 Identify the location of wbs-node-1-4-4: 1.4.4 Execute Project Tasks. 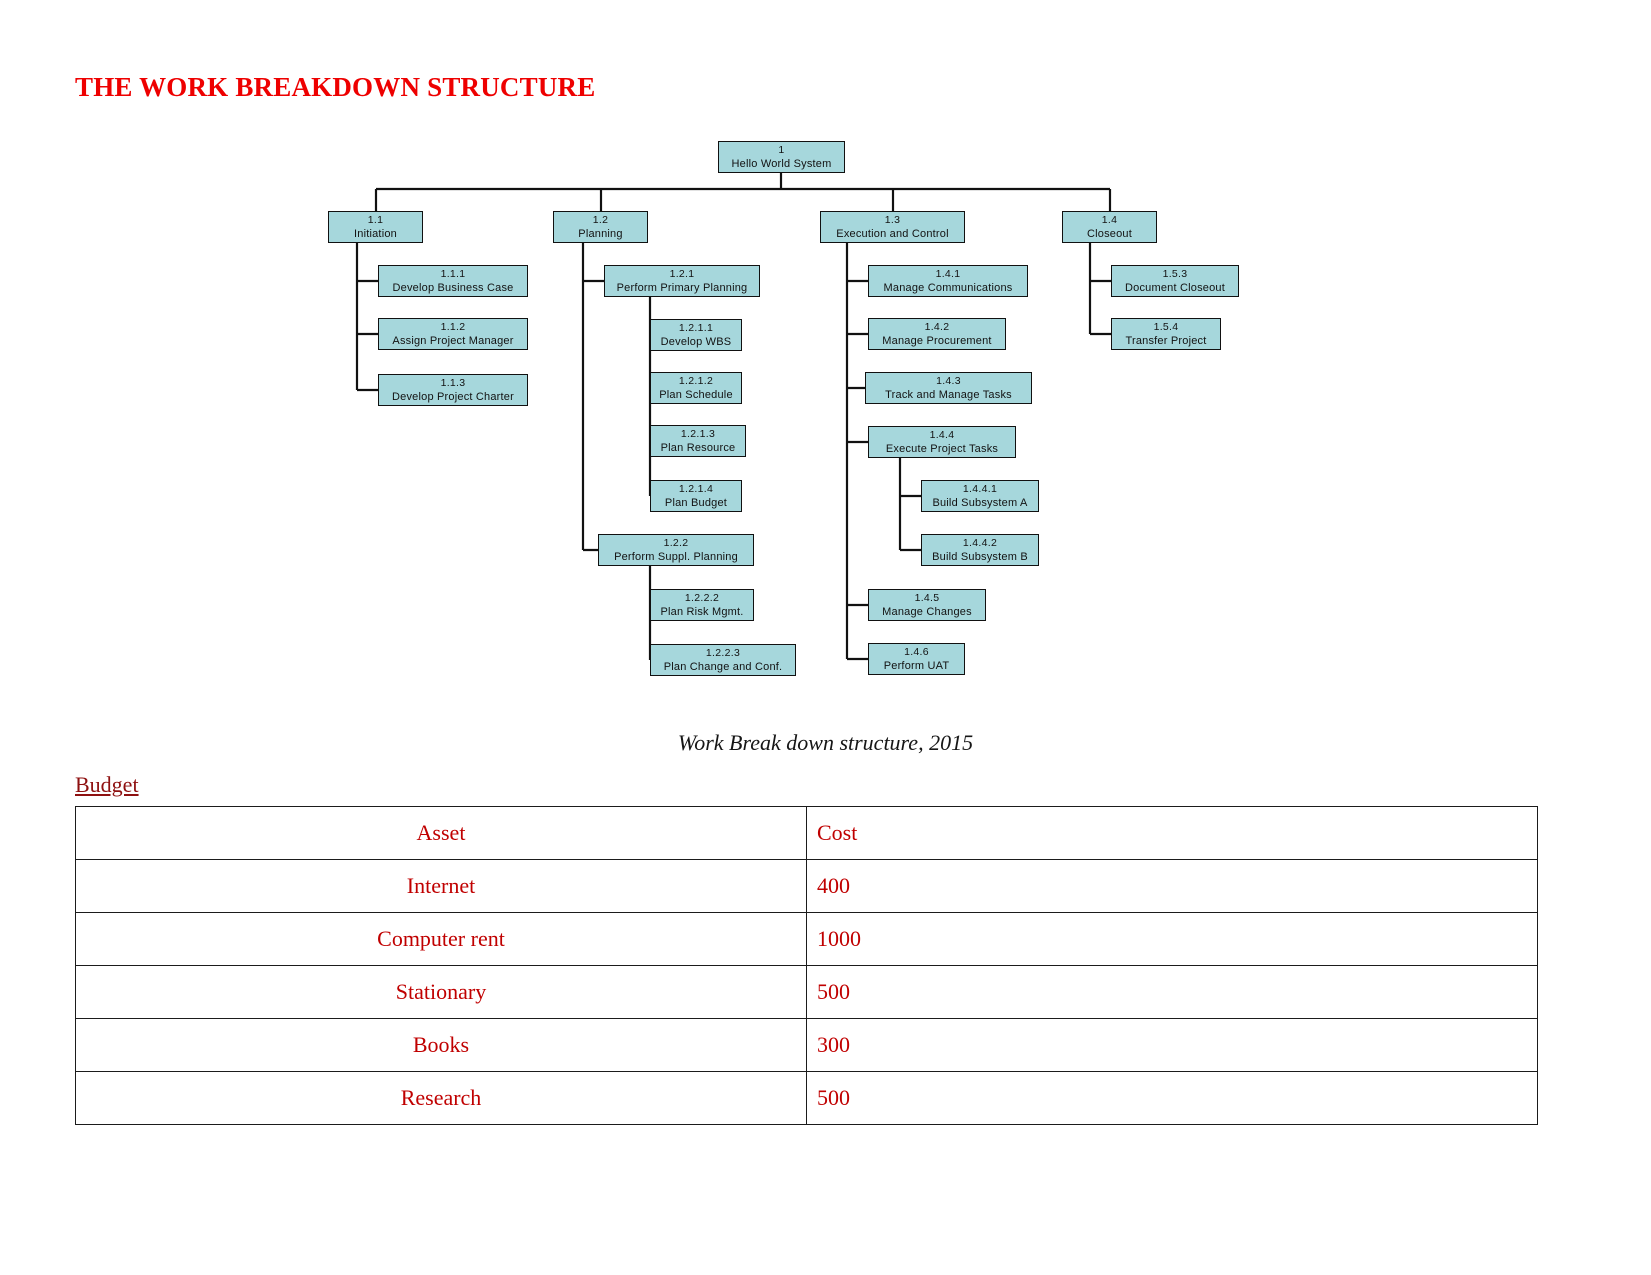
(942, 442).